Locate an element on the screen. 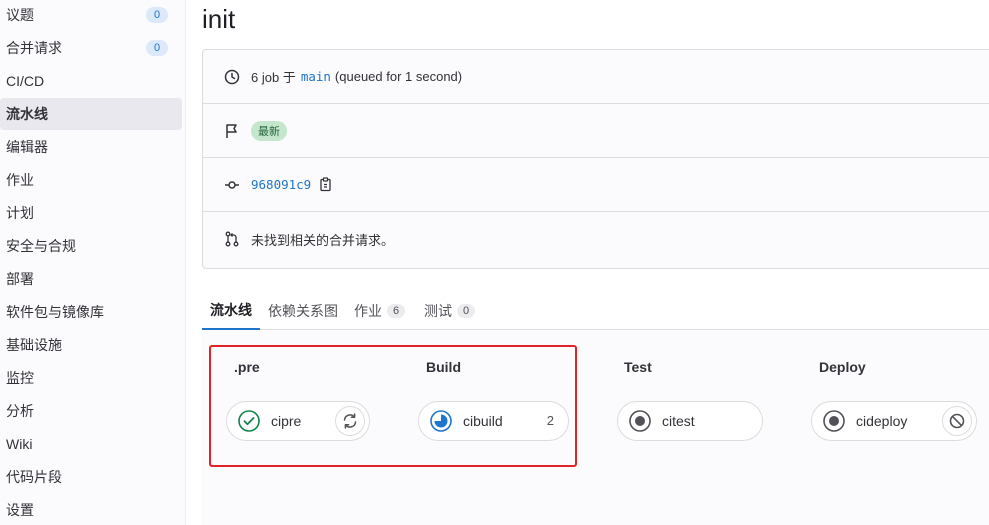 The height and width of the screenshot is (525, 989). sidebar-item-deployments: 部署 is located at coordinates (91, 279).